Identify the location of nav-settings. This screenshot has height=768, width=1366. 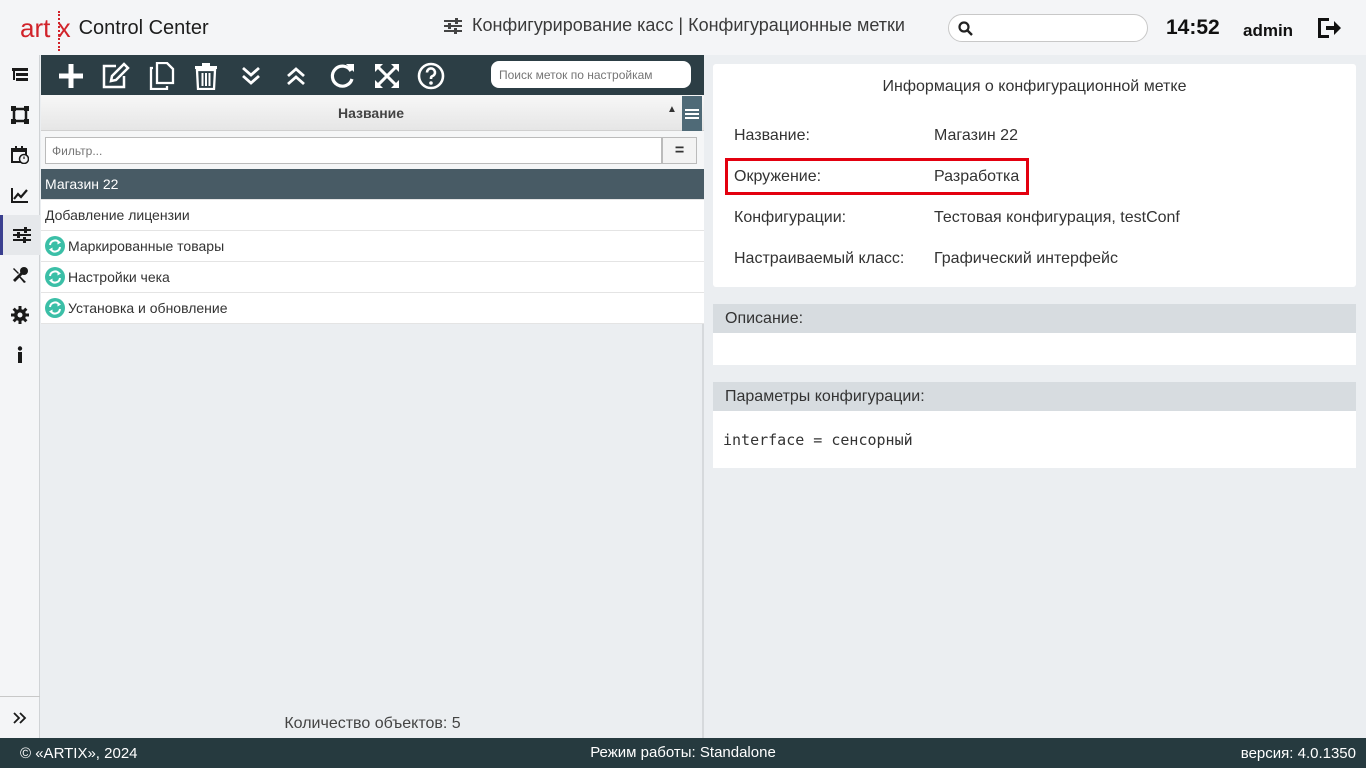
(20, 315).